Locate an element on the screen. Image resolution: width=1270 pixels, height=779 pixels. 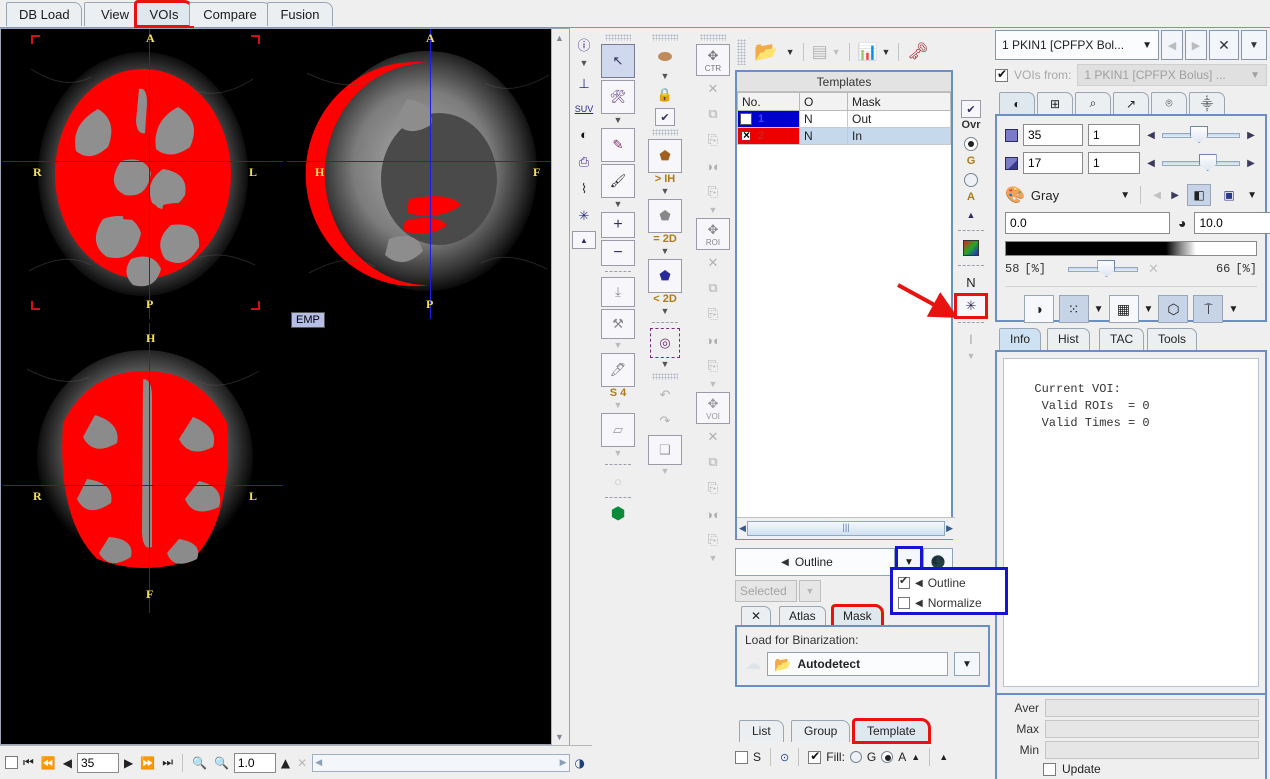
next-fast-icon: ⏩ is located at coordinates (147, 763).